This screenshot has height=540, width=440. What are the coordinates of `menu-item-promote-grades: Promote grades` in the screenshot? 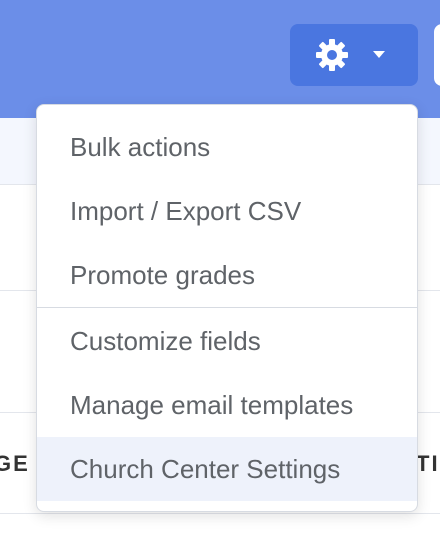 It's located at (227, 275).